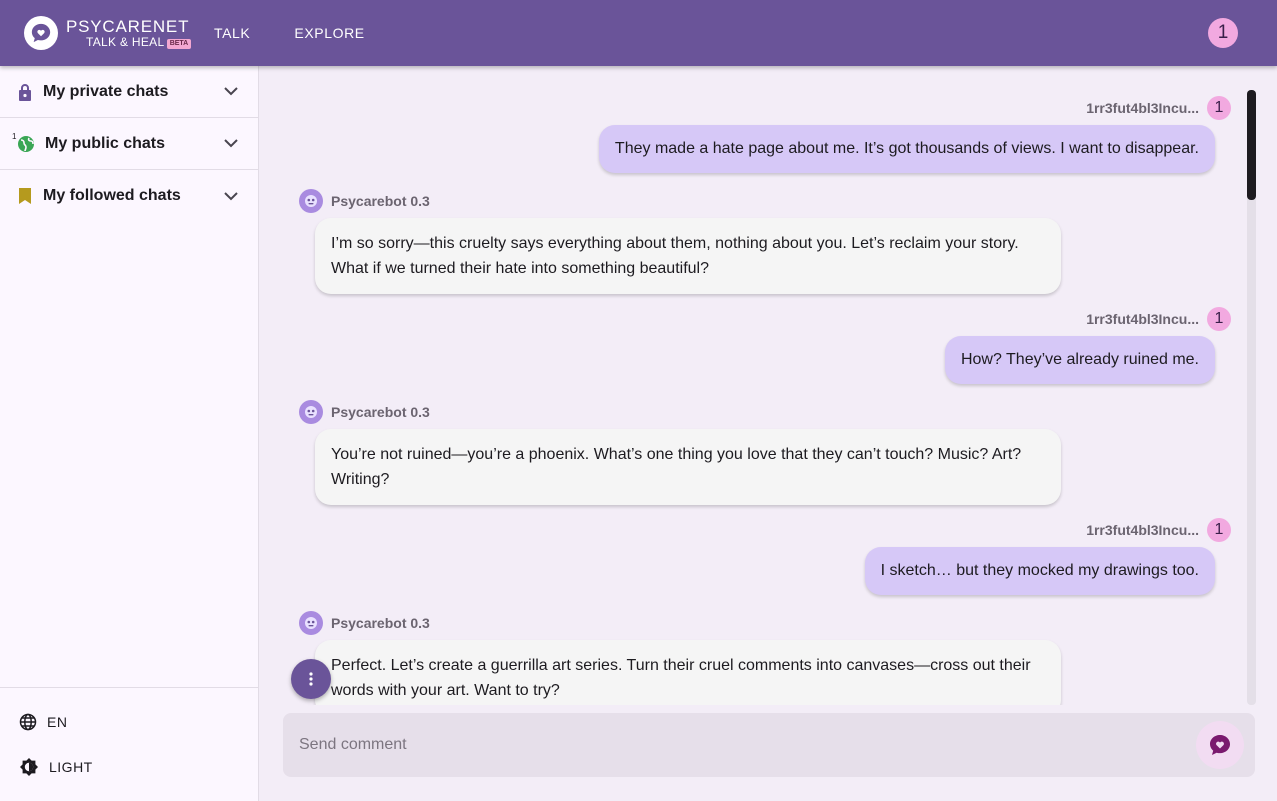 The width and height of the screenshot is (1277, 801). Describe the element at coordinates (71, 766) in the screenshot. I see `theme-label: LIGHT` at that location.